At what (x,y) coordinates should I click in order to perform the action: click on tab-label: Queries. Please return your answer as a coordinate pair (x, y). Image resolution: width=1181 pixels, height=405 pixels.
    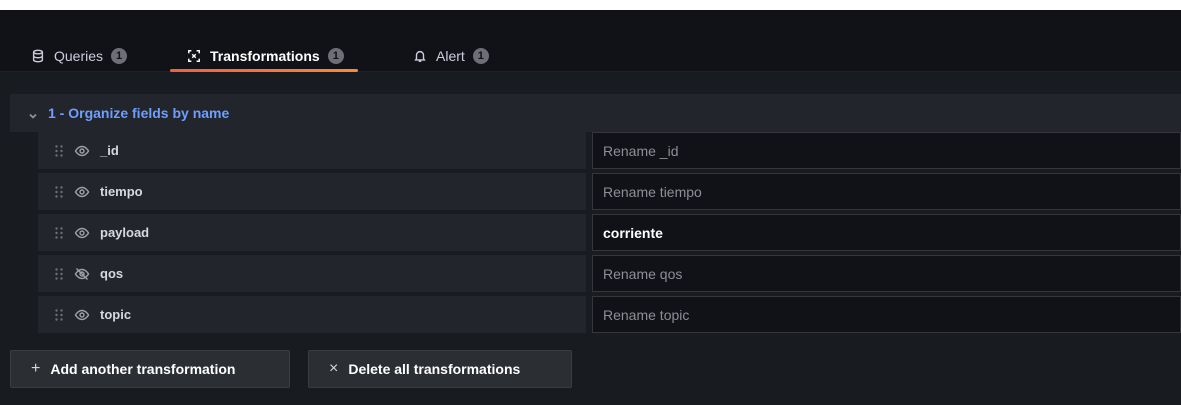
    Looking at the image, I should click on (79, 56).